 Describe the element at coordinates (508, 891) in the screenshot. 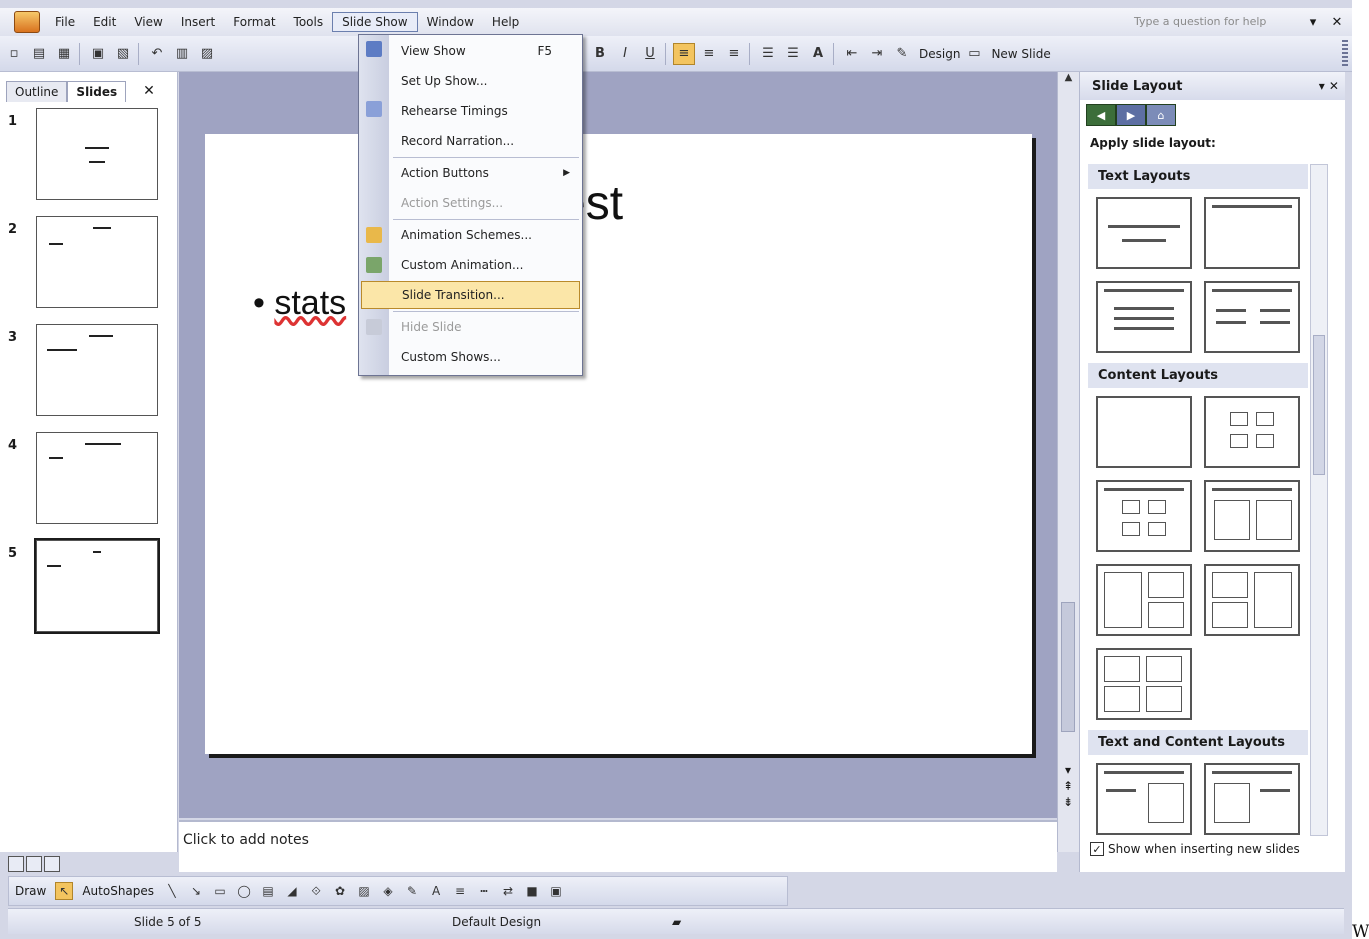

I see `arrow-style-icon: ⇄` at that location.